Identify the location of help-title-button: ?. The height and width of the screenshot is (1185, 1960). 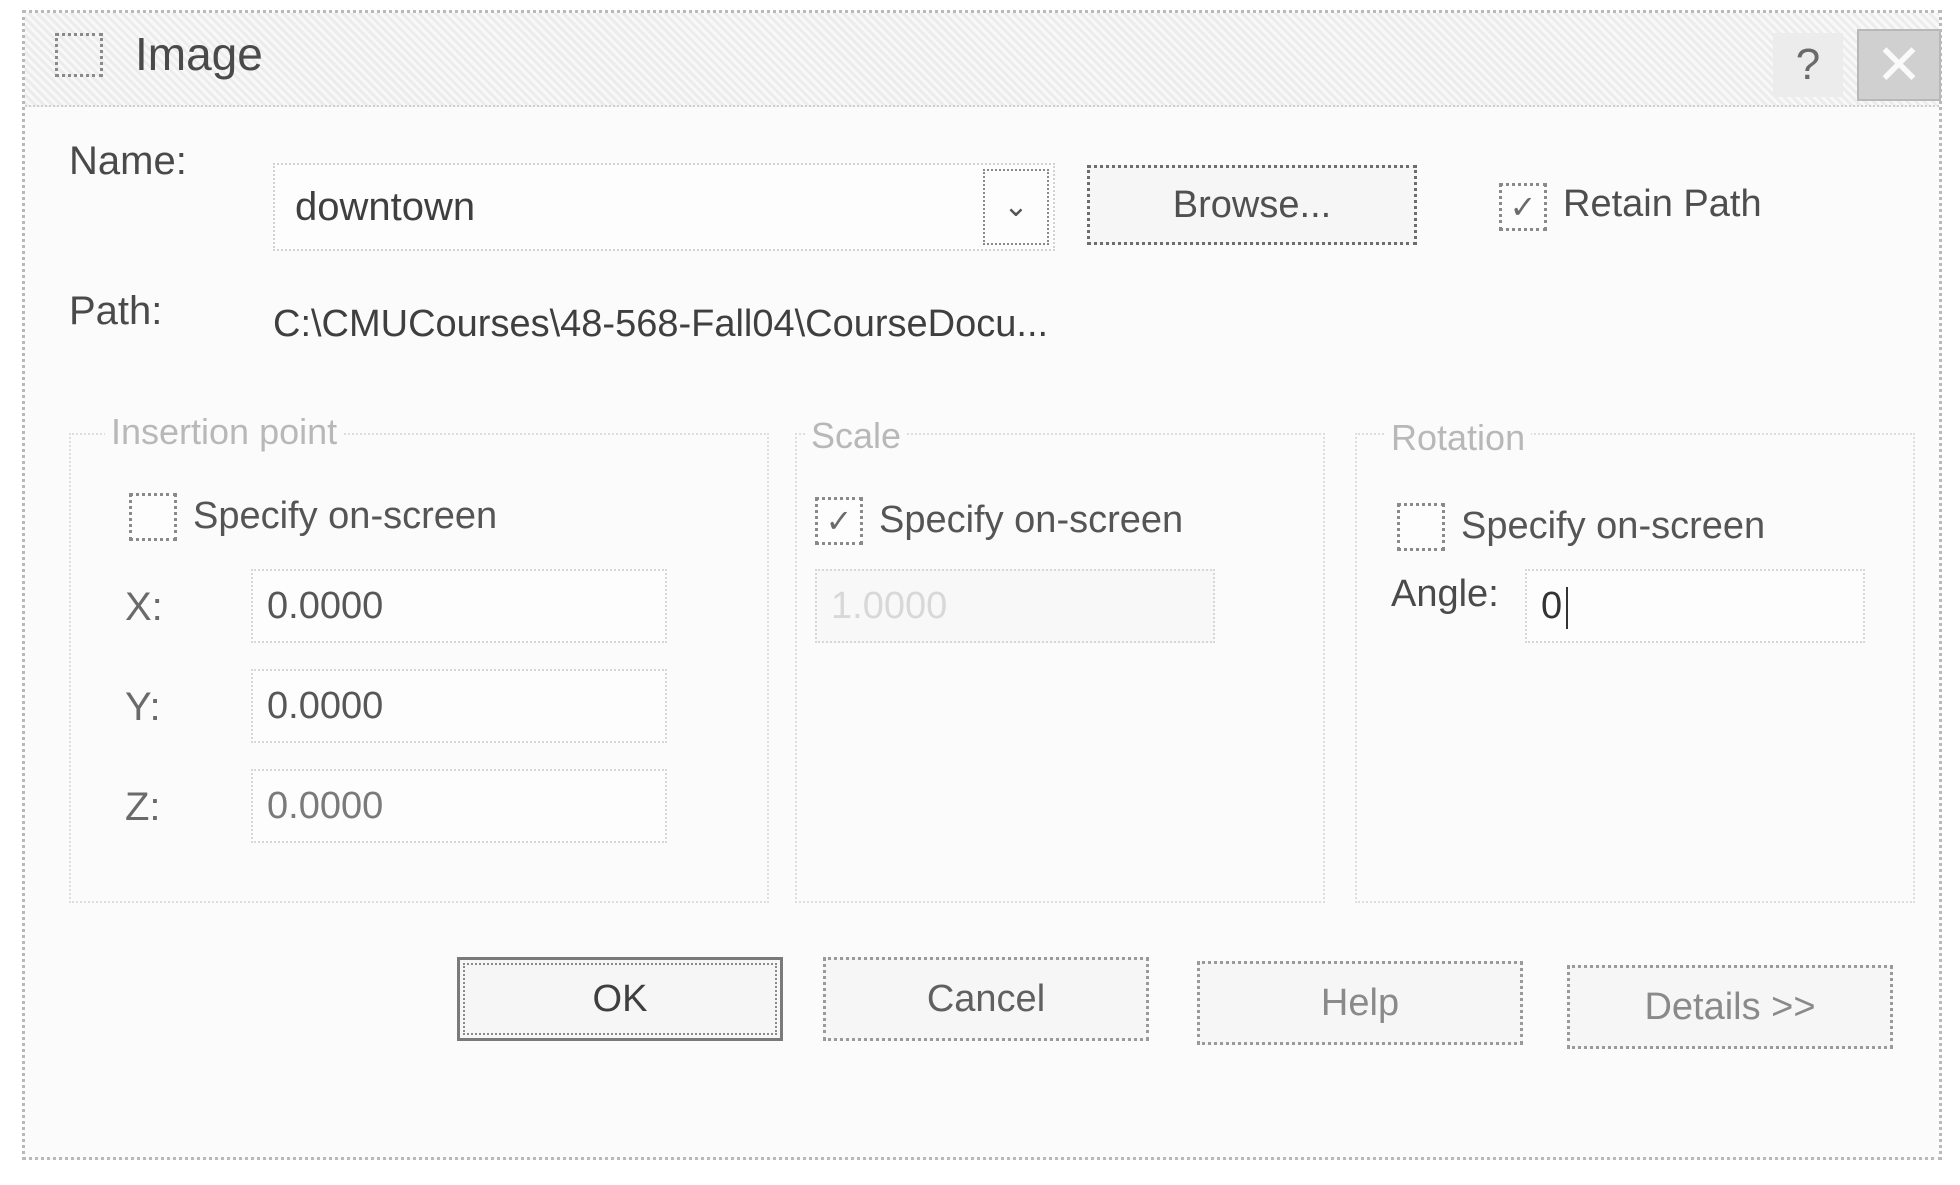
(1808, 65).